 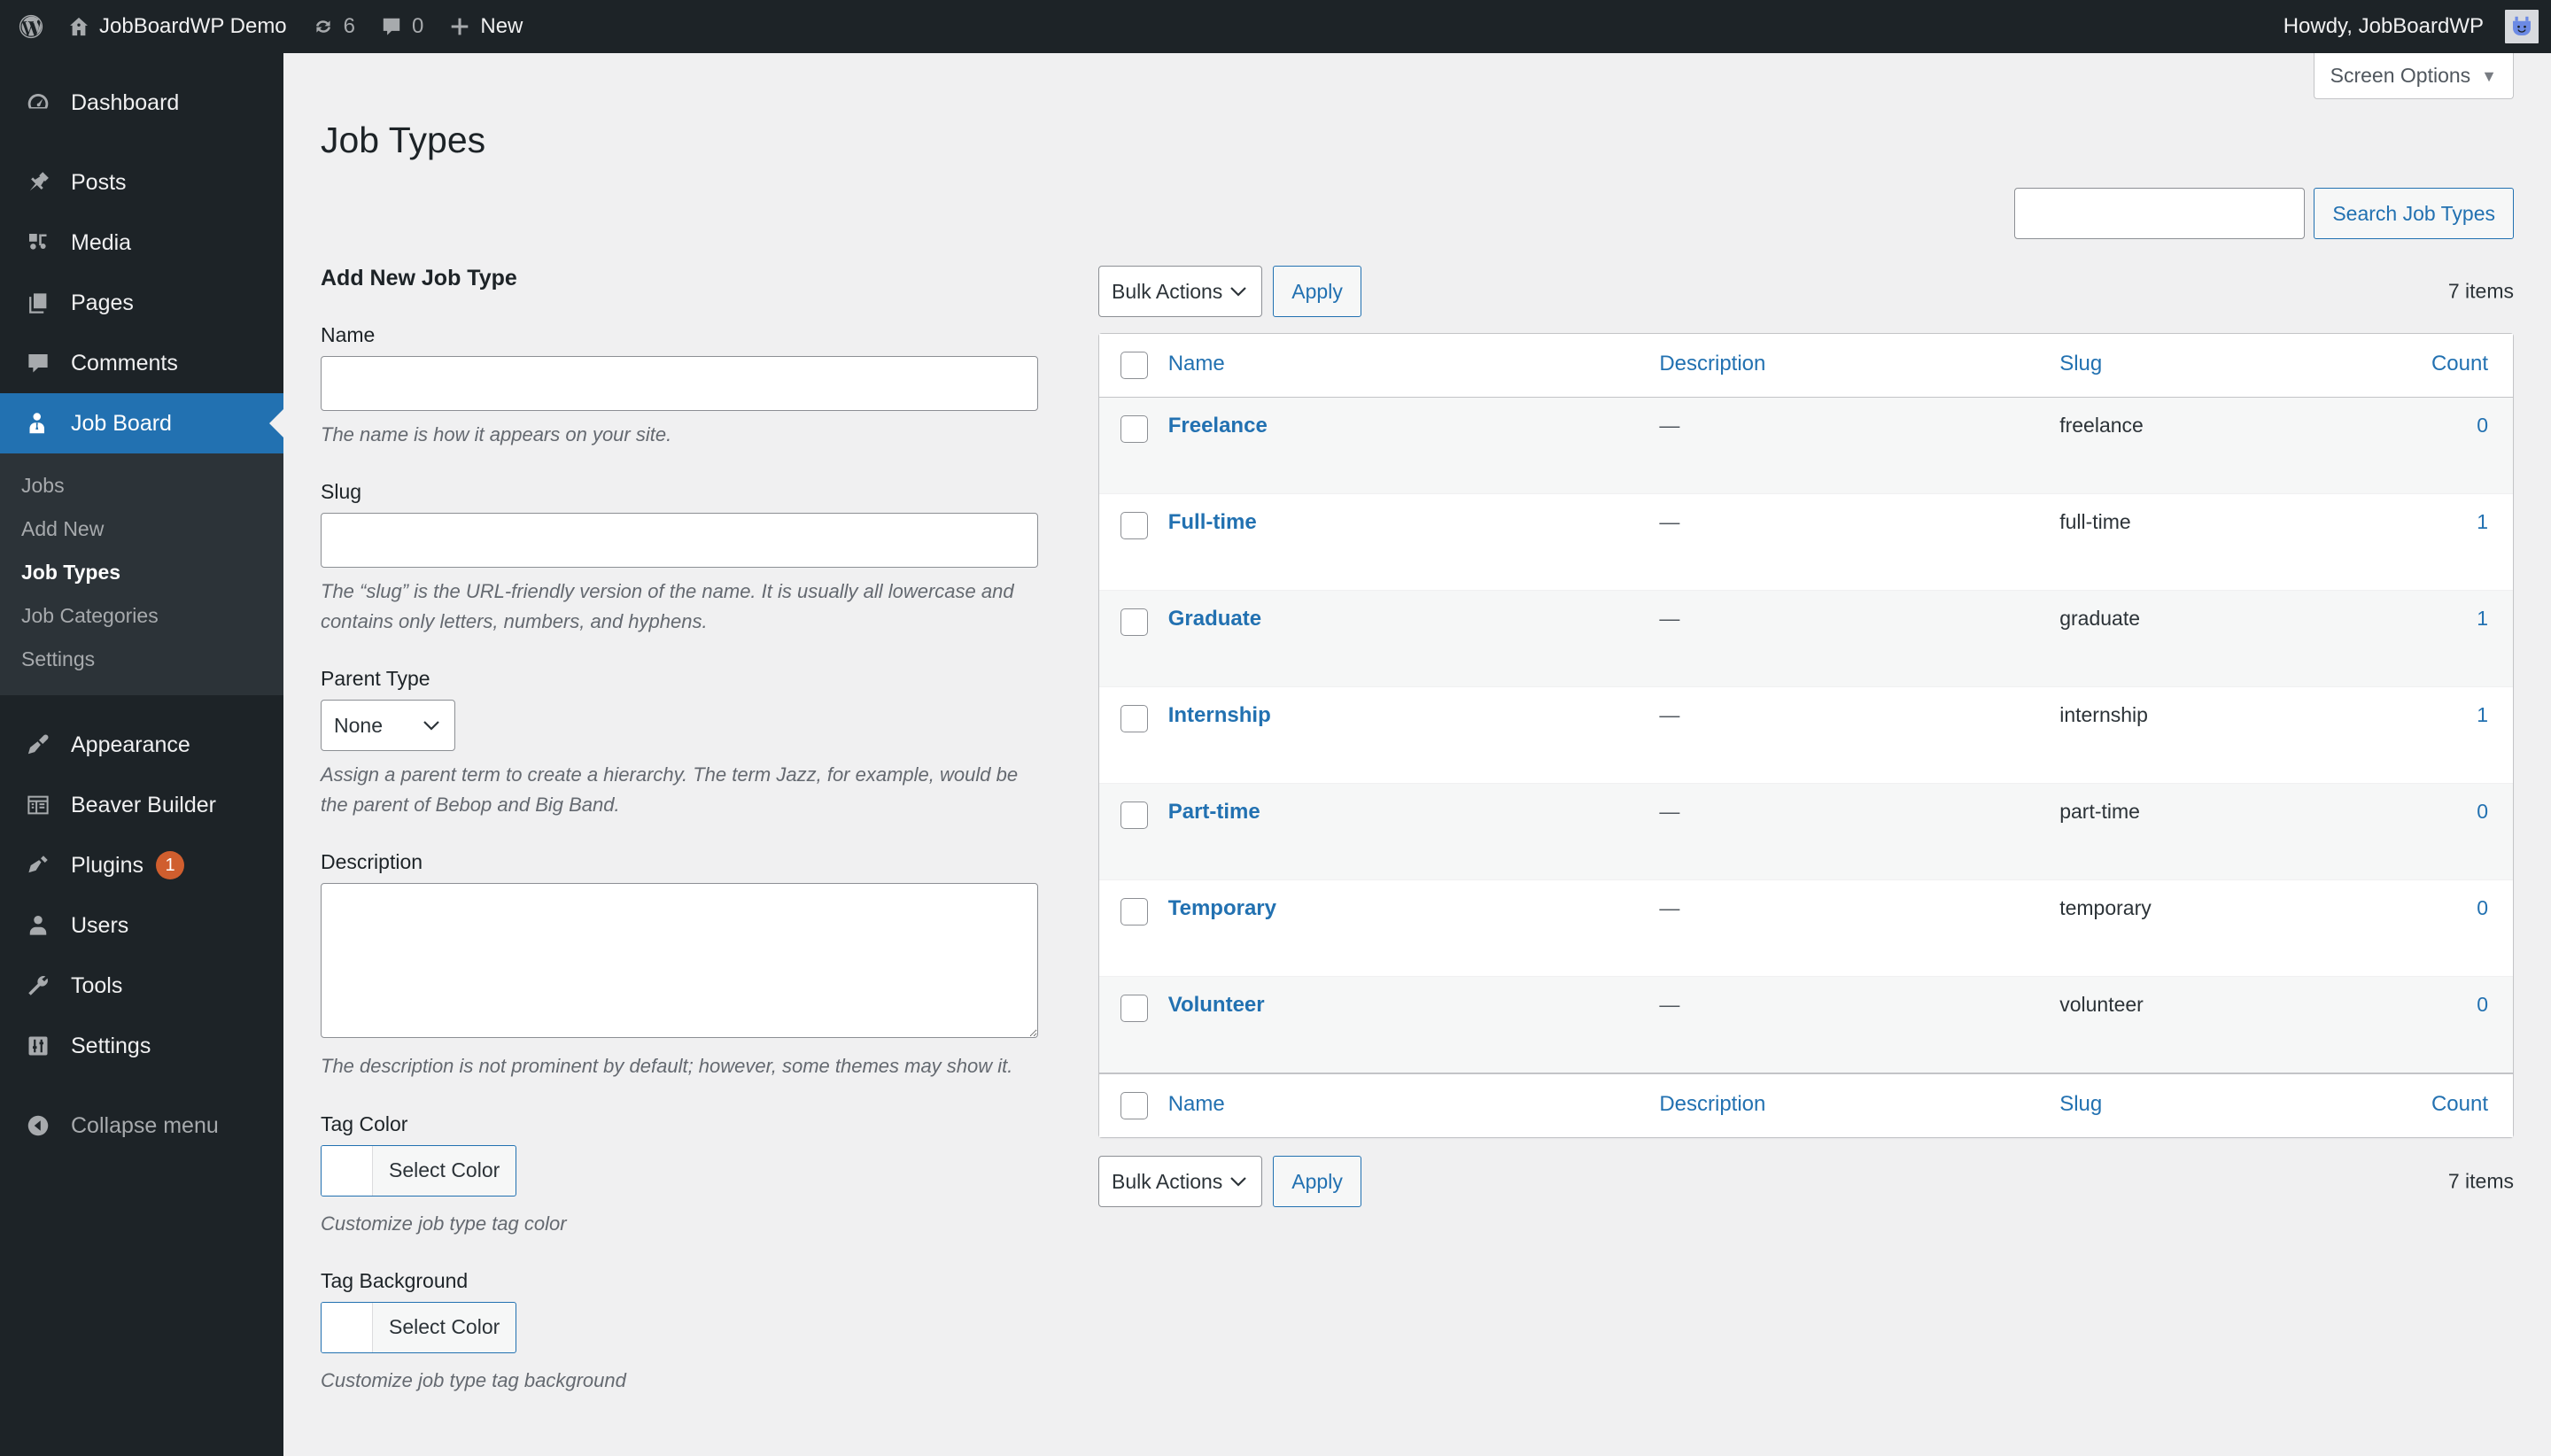 I want to click on tag-color-button-label: Select Color, so click(x=444, y=1170).